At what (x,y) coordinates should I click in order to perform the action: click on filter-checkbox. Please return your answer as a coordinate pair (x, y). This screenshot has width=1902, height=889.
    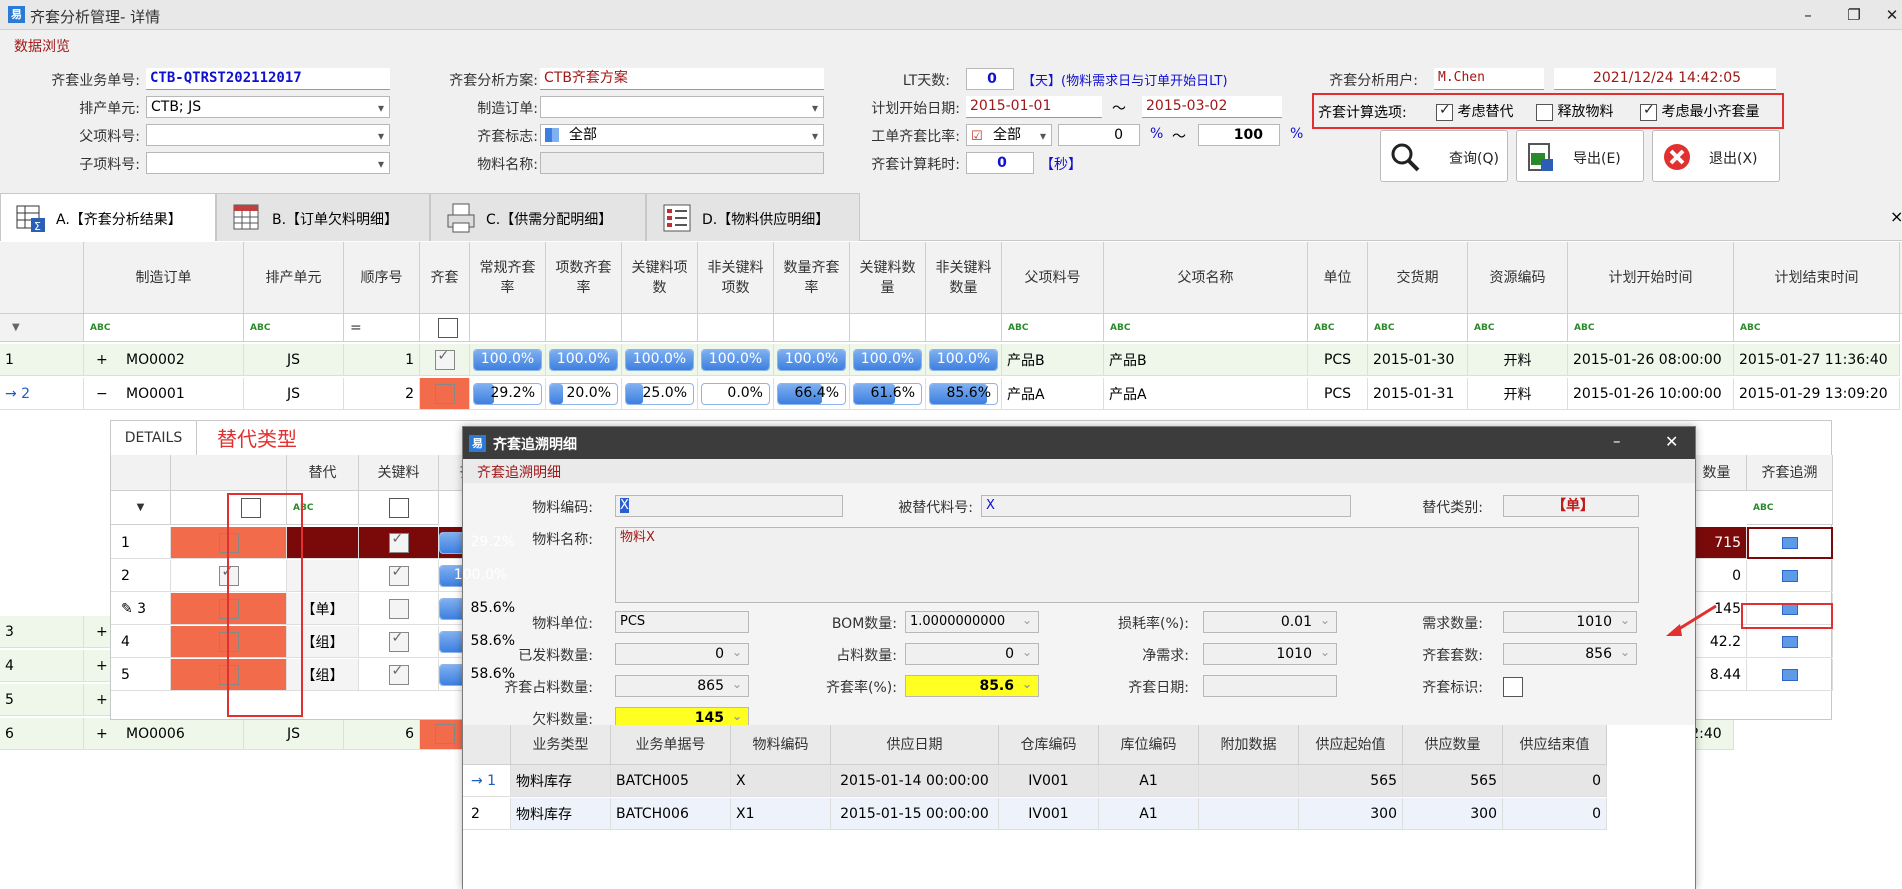
    Looking at the image, I should click on (447, 327).